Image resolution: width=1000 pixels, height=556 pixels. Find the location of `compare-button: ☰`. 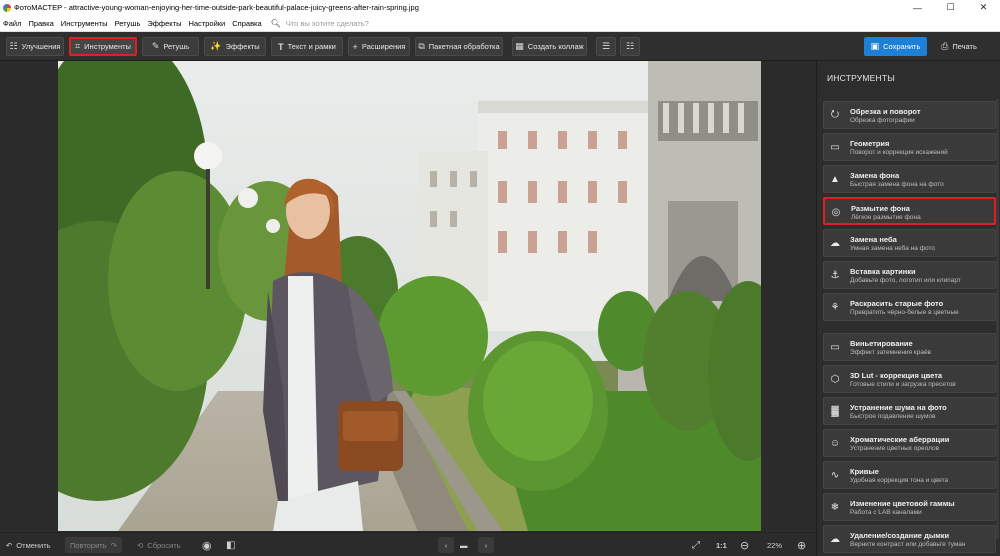

compare-button: ☰ is located at coordinates (606, 46).